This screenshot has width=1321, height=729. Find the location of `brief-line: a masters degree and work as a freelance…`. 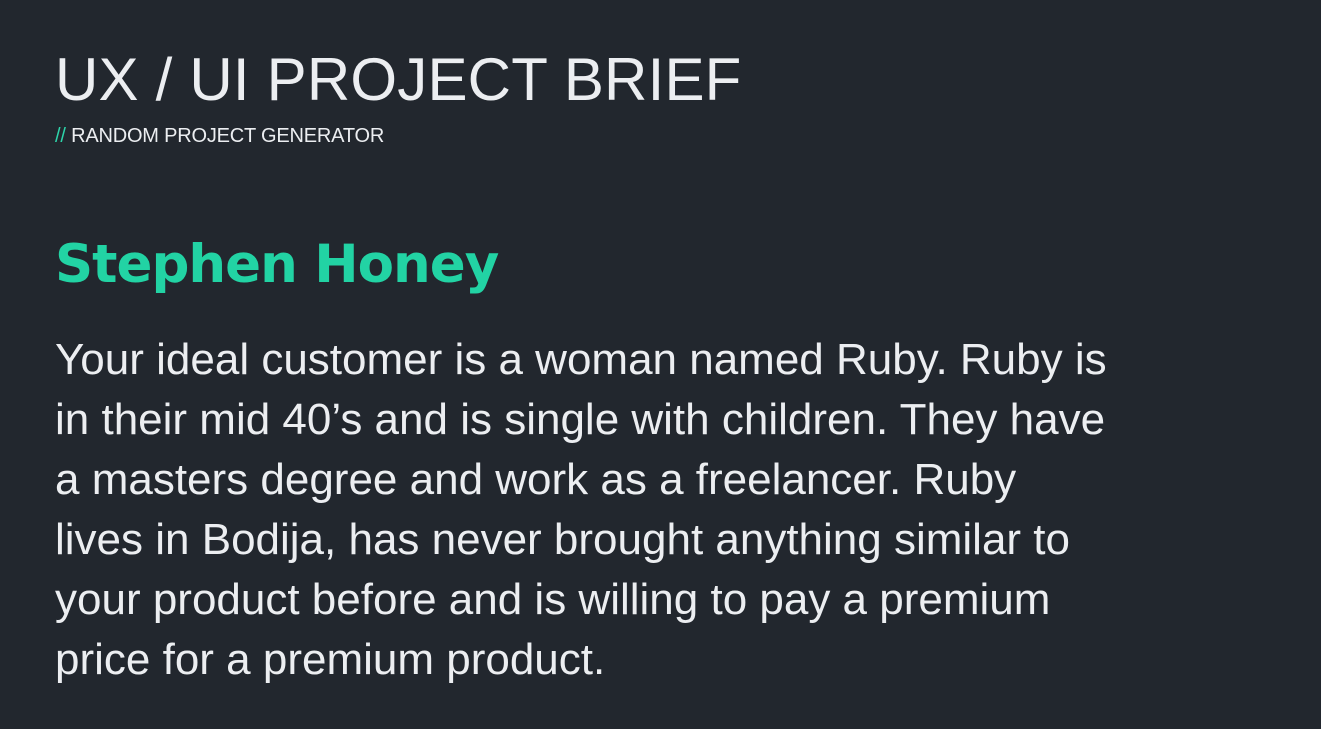

brief-line: a masters degree and work as a freelance… is located at coordinates (536, 479).